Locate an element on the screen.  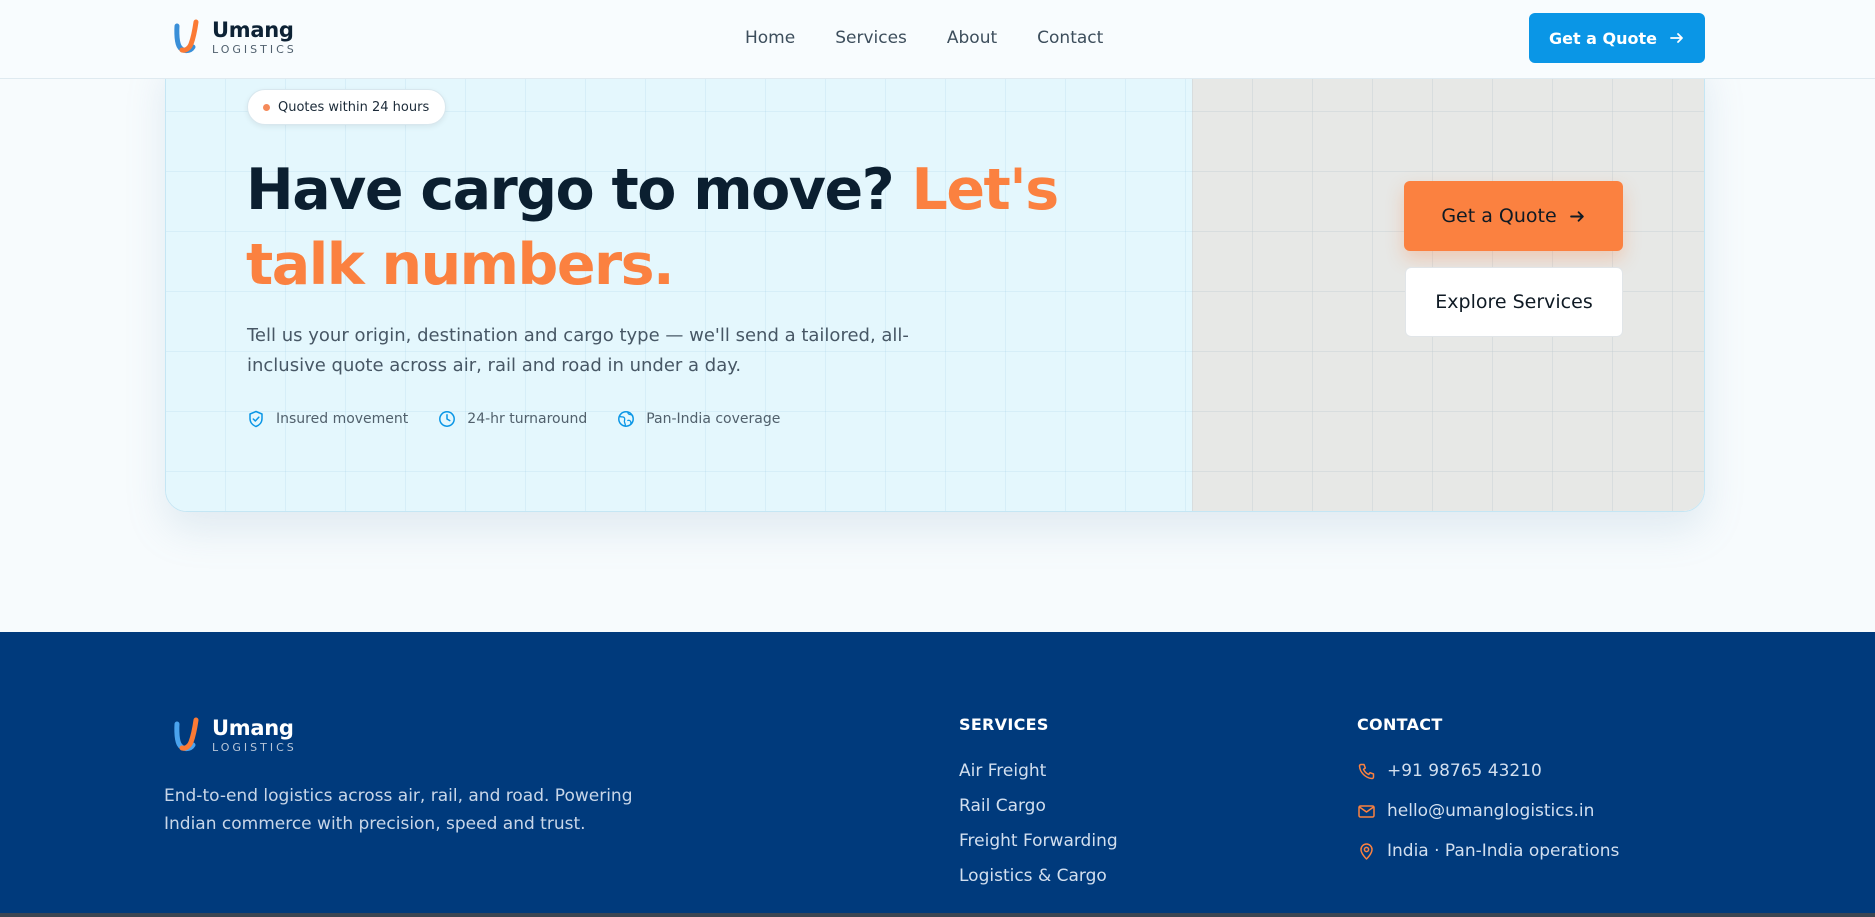
main-nav: Home Services About Contact is located at coordinates (924, 38).